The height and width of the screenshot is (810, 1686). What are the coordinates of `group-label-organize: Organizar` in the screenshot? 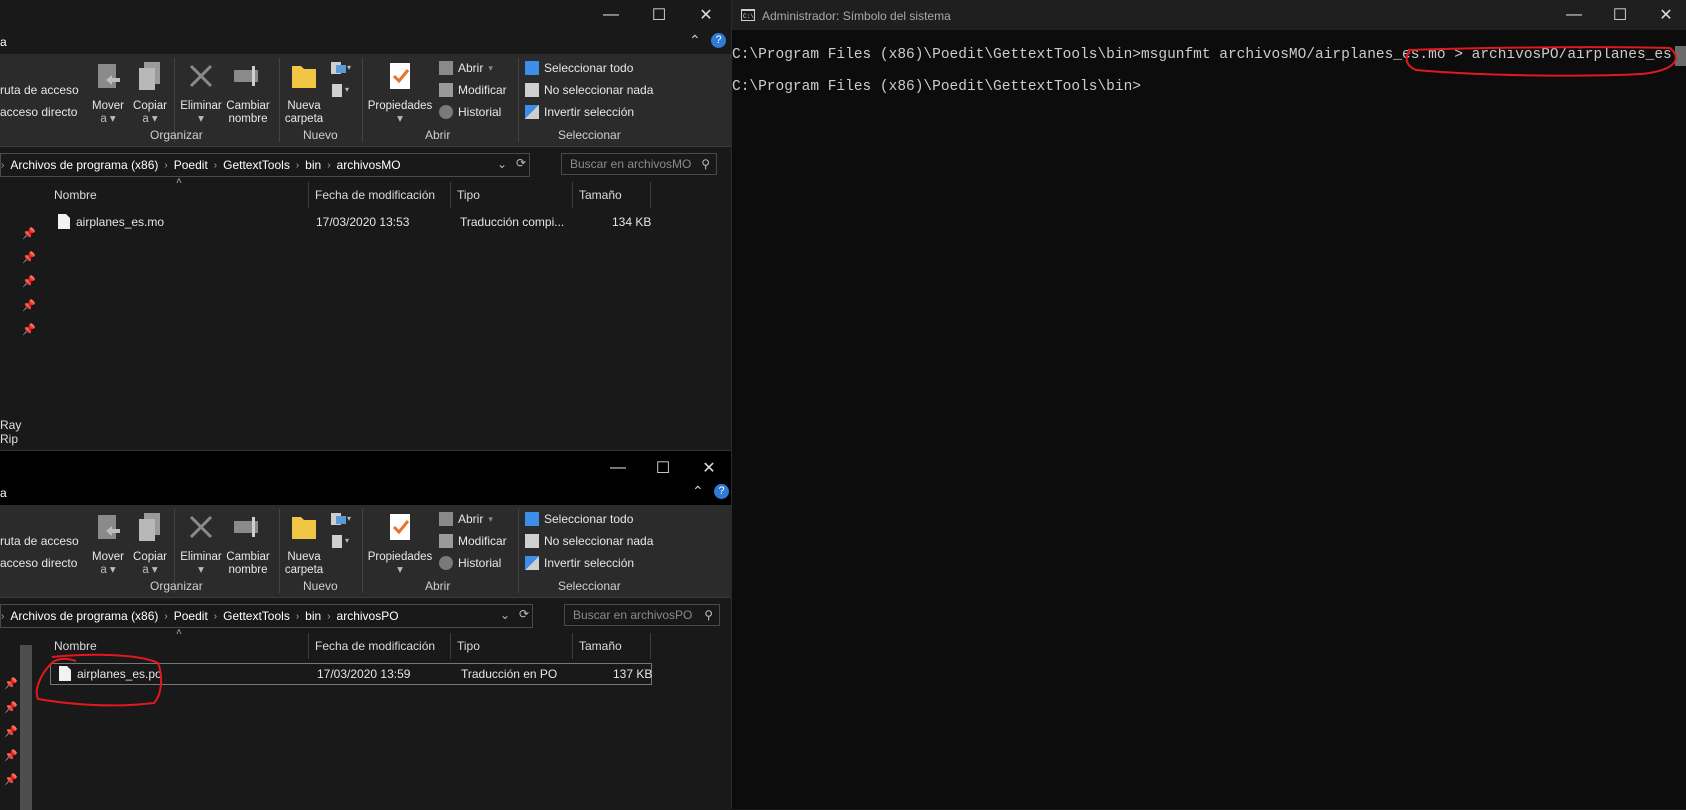 It's located at (176, 586).